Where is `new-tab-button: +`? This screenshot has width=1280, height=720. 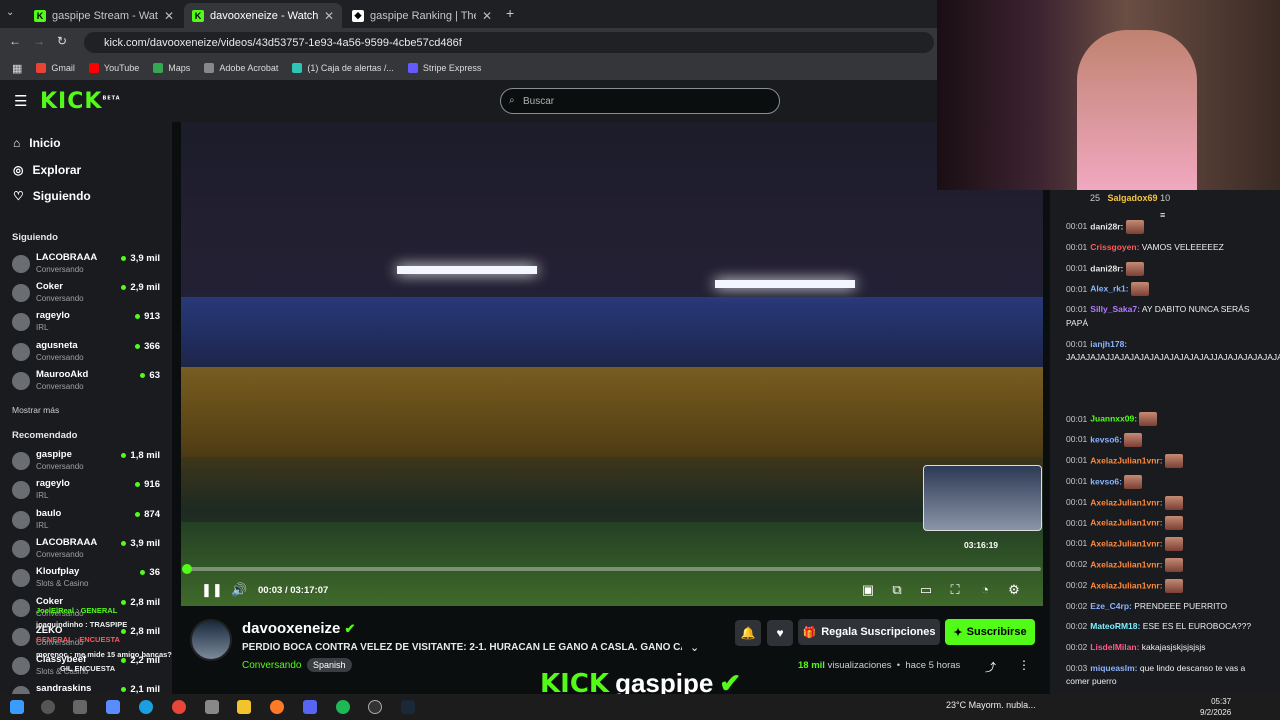
new-tab-button: + is located at coordinates (510, 13).